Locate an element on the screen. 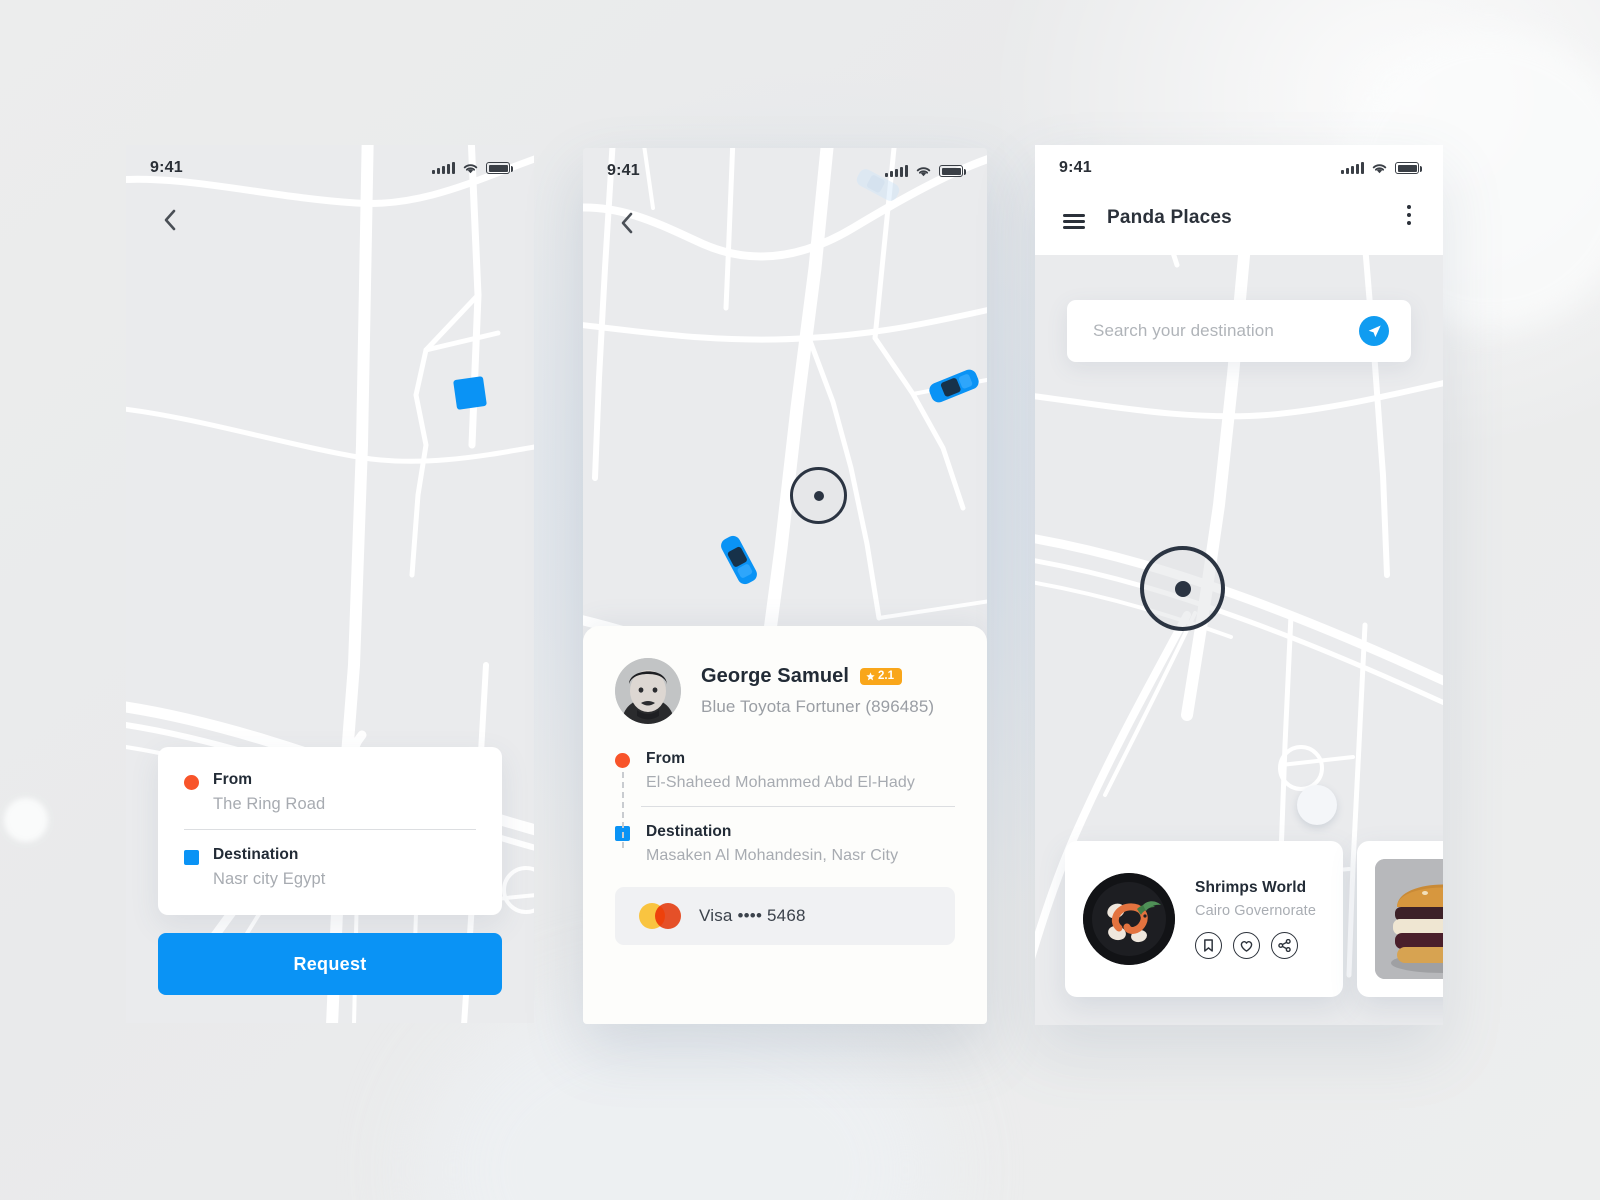  payment-method-row: Visa •••• 5468 is located at coordinates (785, 916).